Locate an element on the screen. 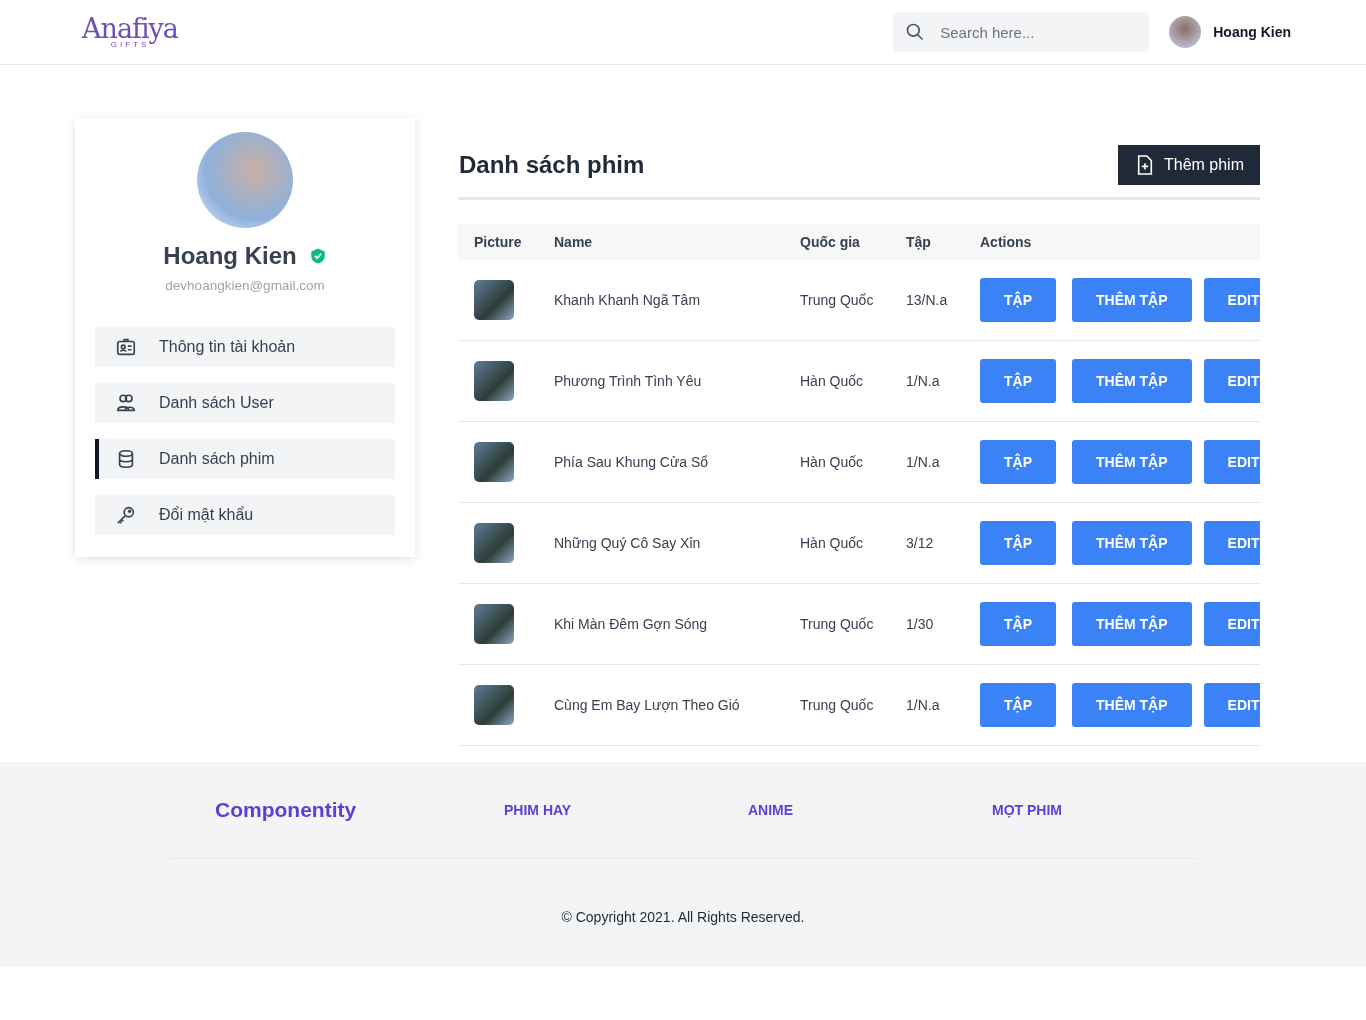  movie-name: Những Quý Cô Say Xỉn is located at coordinates (628, 543).